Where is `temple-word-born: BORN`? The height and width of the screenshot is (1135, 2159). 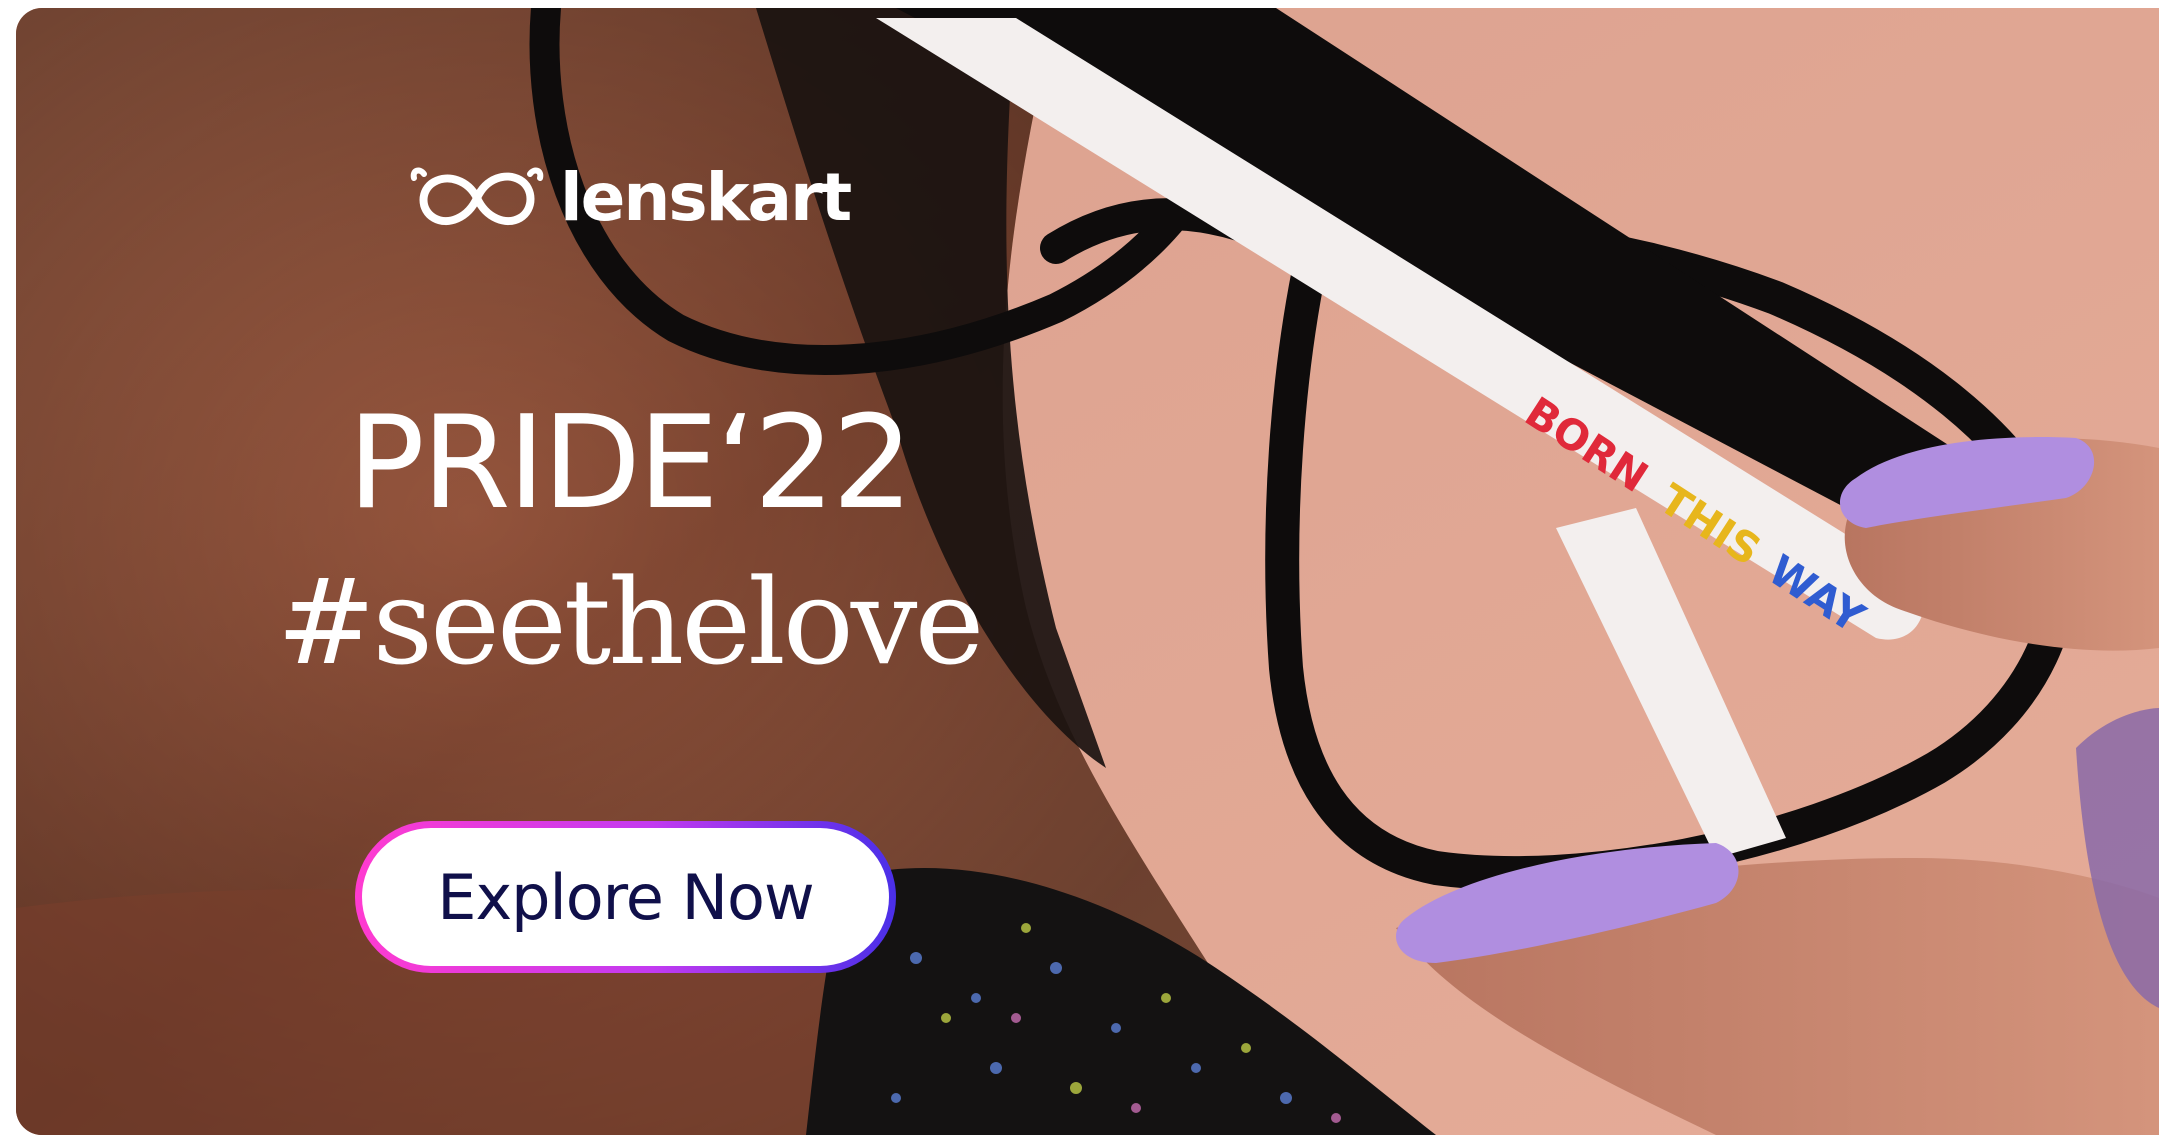 temple-word-born: BORN is located at coordinates (1587, 444).